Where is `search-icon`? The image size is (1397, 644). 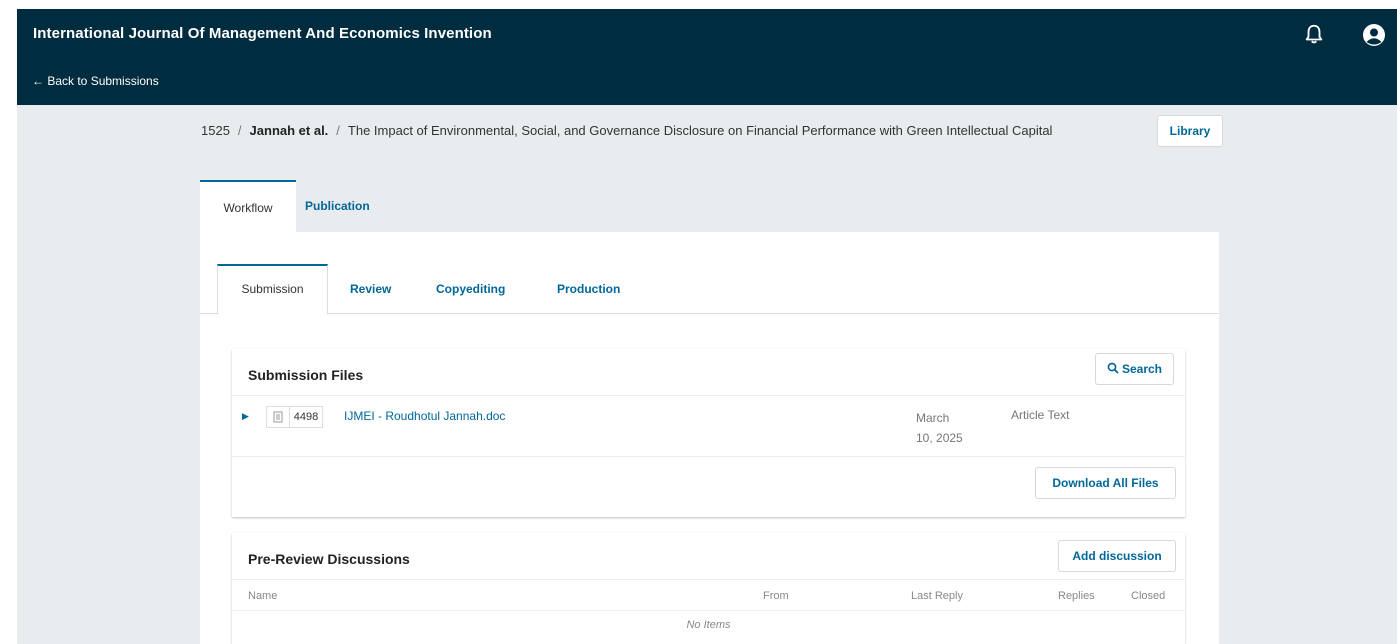
search-icon is located at coordinates (1113, 368).